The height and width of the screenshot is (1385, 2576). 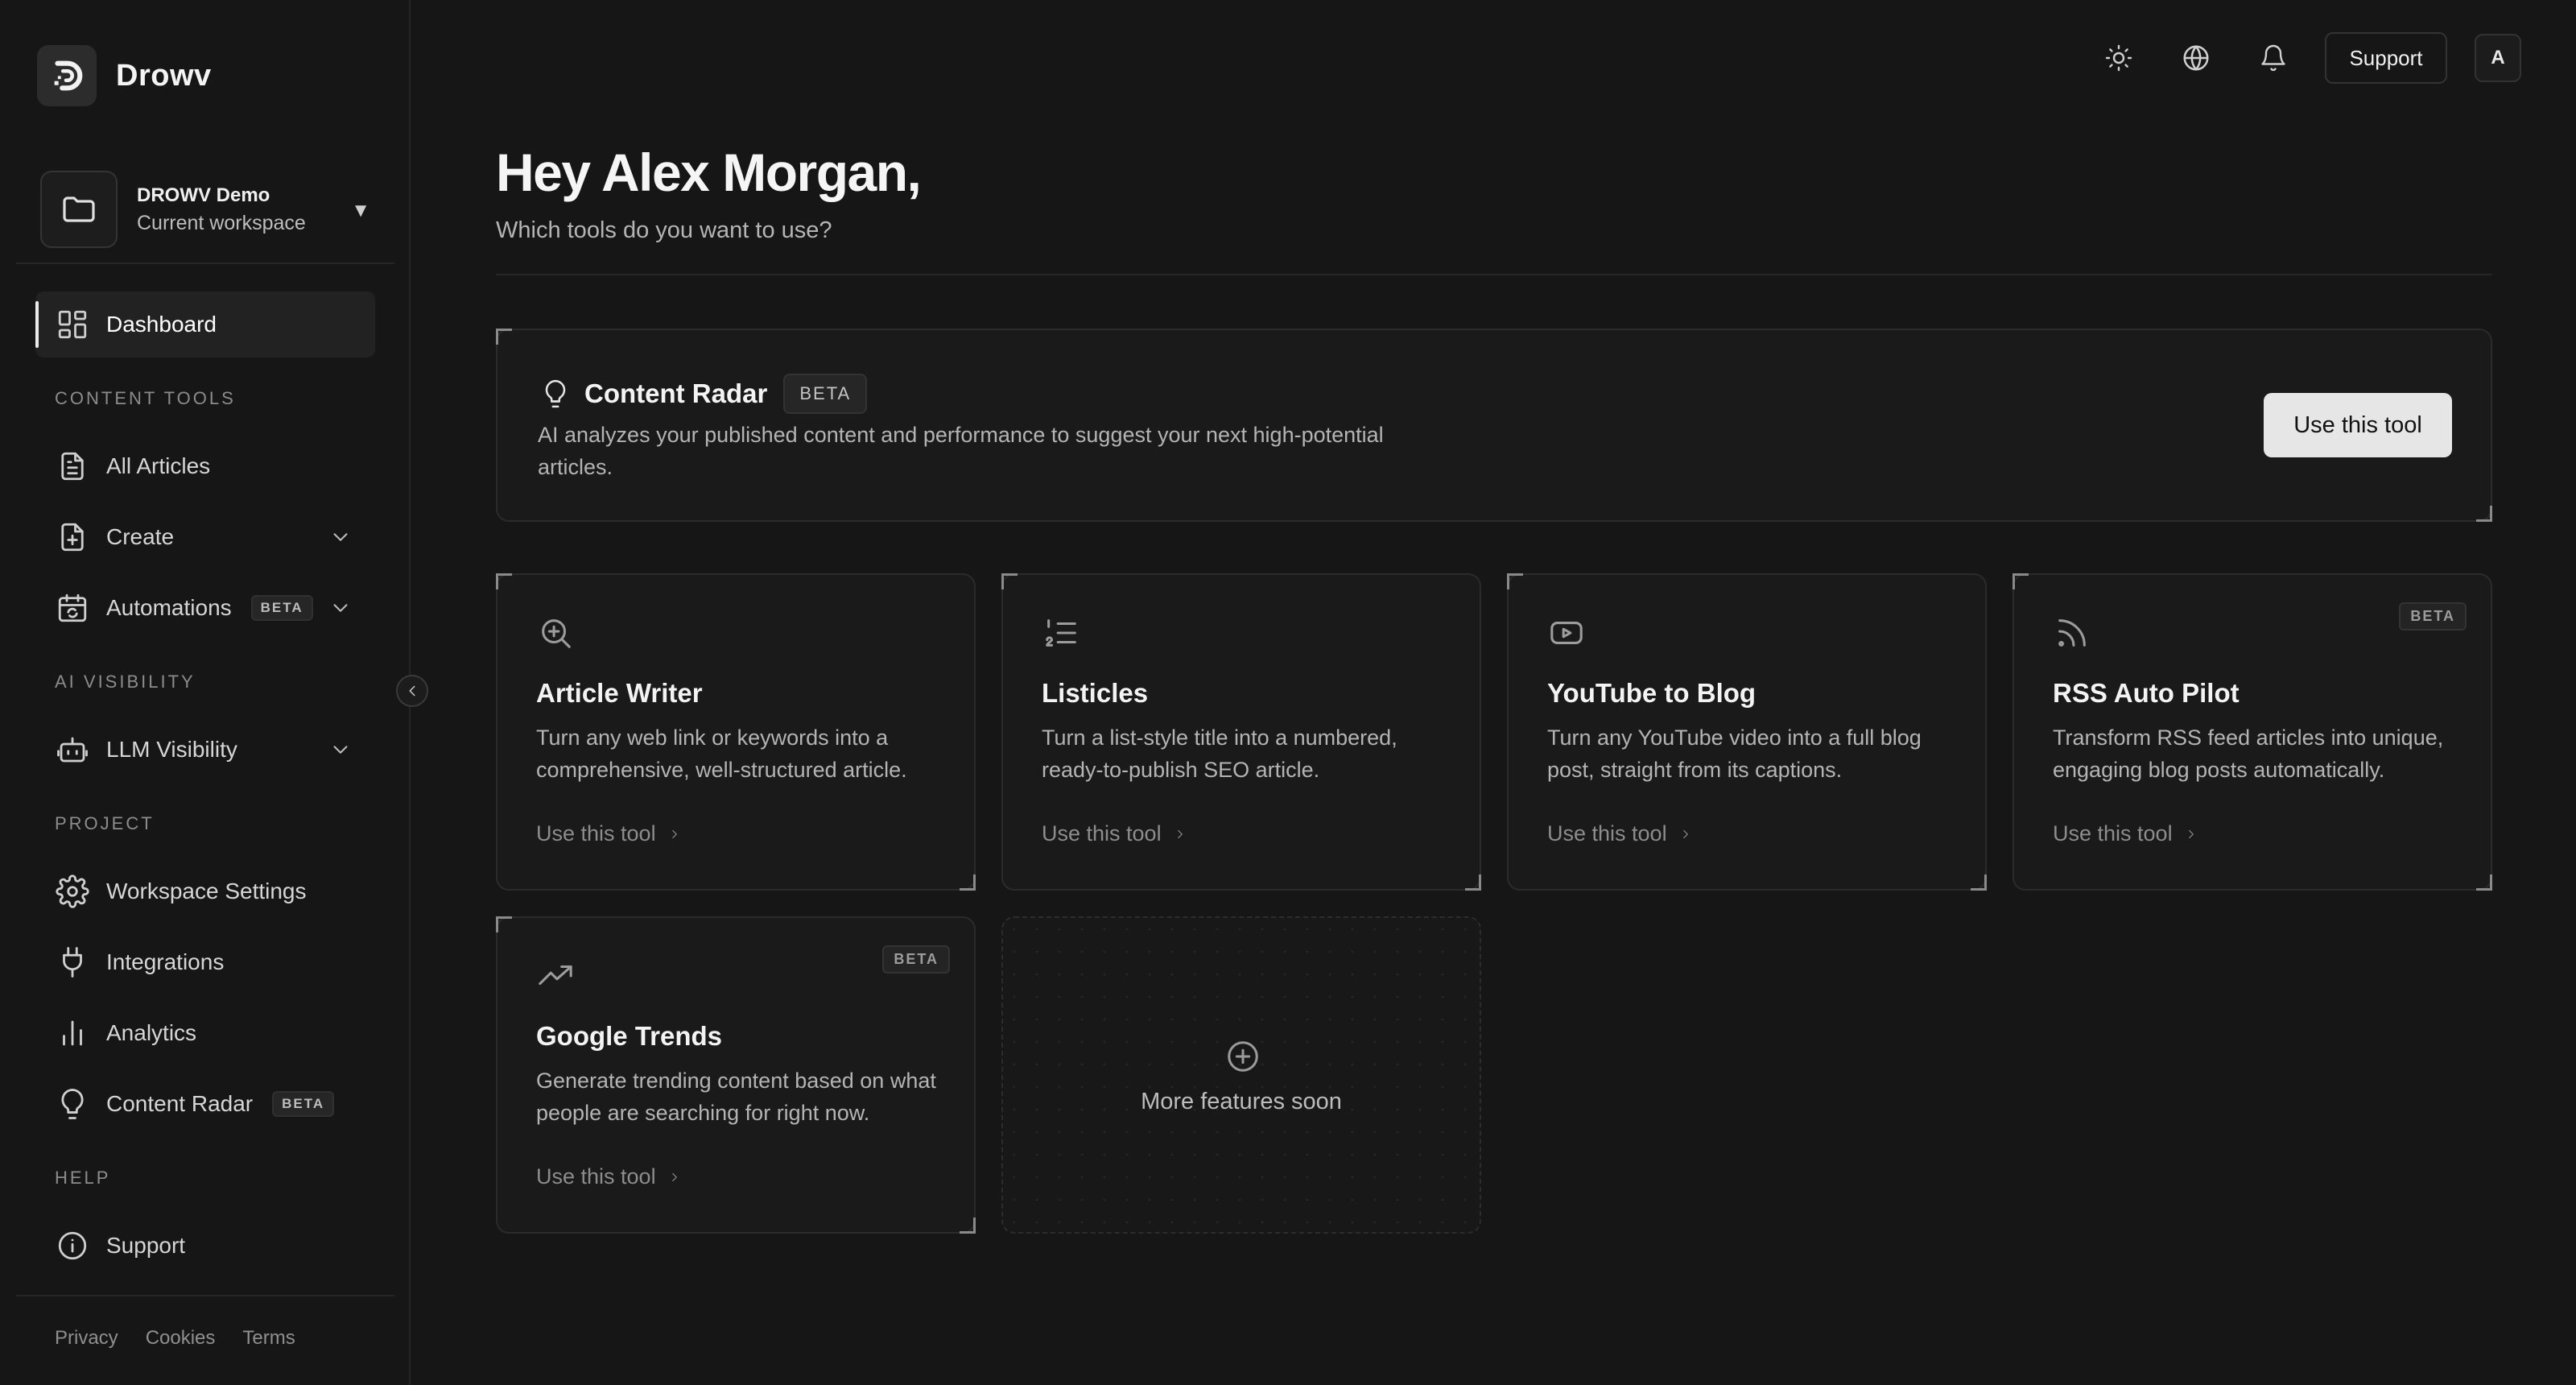 I want to click on sidebar-item-dashboard: Dashboard, so click(x=205, y=325).